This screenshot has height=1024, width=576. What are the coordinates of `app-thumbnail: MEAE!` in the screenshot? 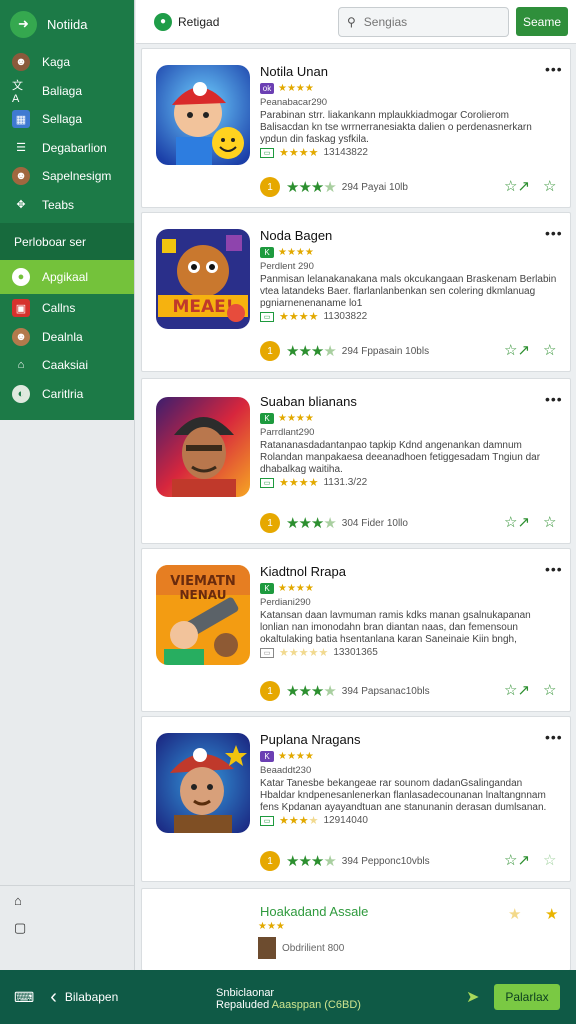 It's located at (203, 279).